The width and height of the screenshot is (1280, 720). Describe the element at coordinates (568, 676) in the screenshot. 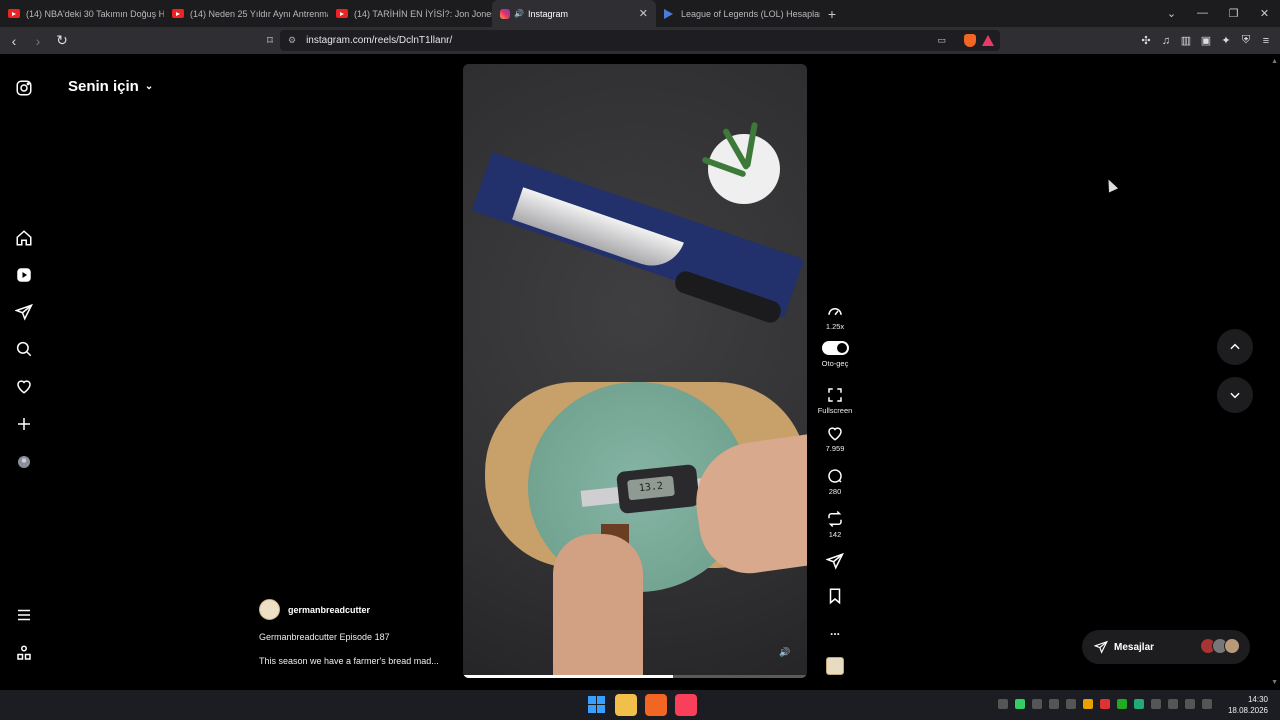

I see `video-progress-fill` at that location.